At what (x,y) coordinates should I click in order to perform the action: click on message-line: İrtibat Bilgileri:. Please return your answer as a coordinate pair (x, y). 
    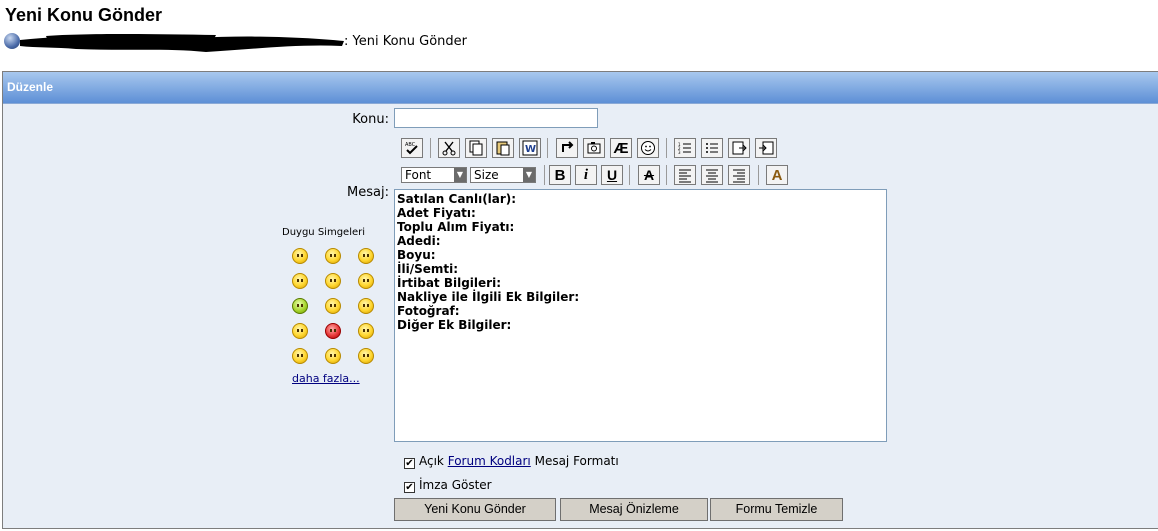
    Looking at the image, I should click on (449, 283).